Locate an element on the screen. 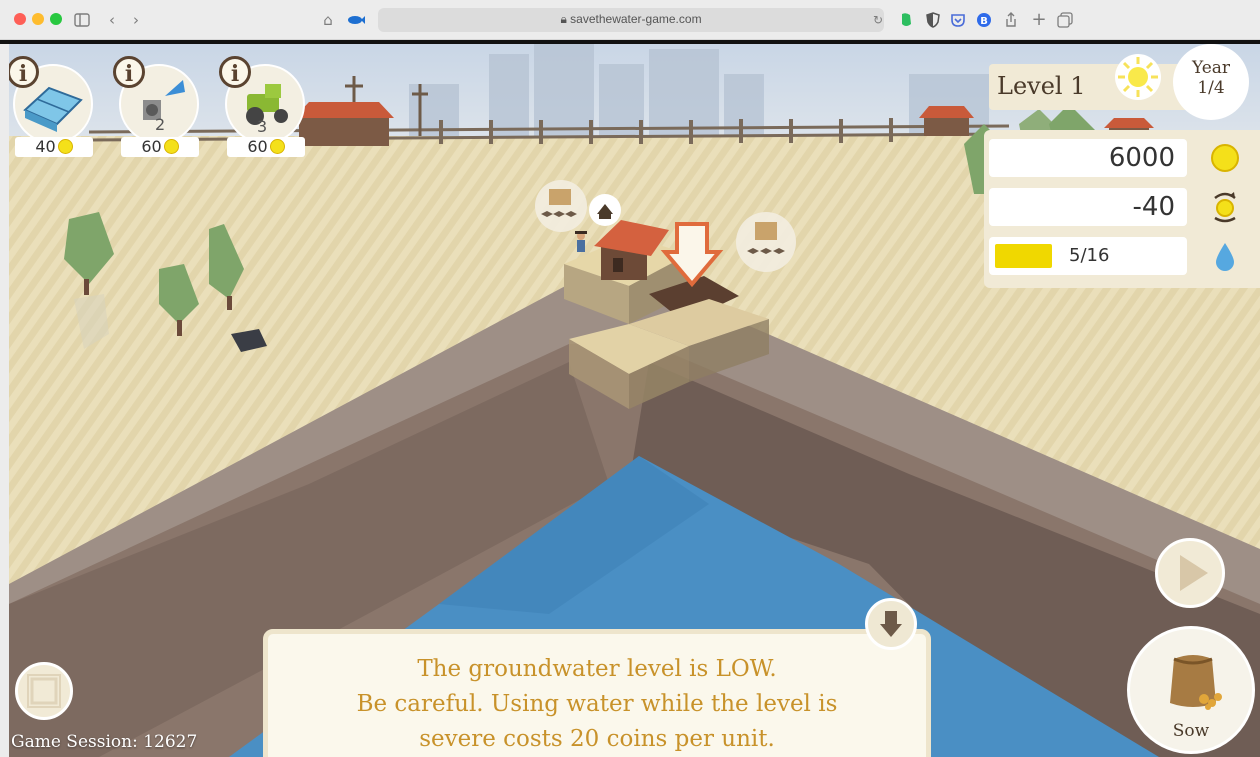 Image resolution: width=1260 pixels, height=757 pixels. coins-value: 6000 is located at coordinates (1141, 158).